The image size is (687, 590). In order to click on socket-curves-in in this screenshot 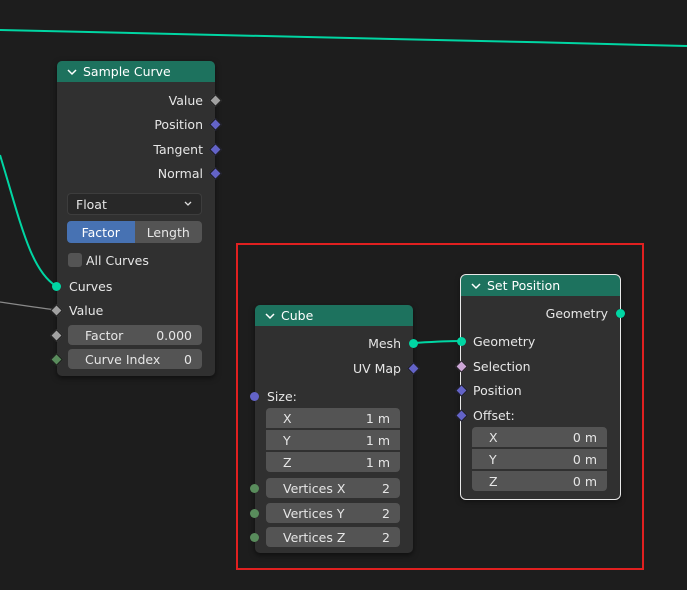, I will do `click(56, 286)`.